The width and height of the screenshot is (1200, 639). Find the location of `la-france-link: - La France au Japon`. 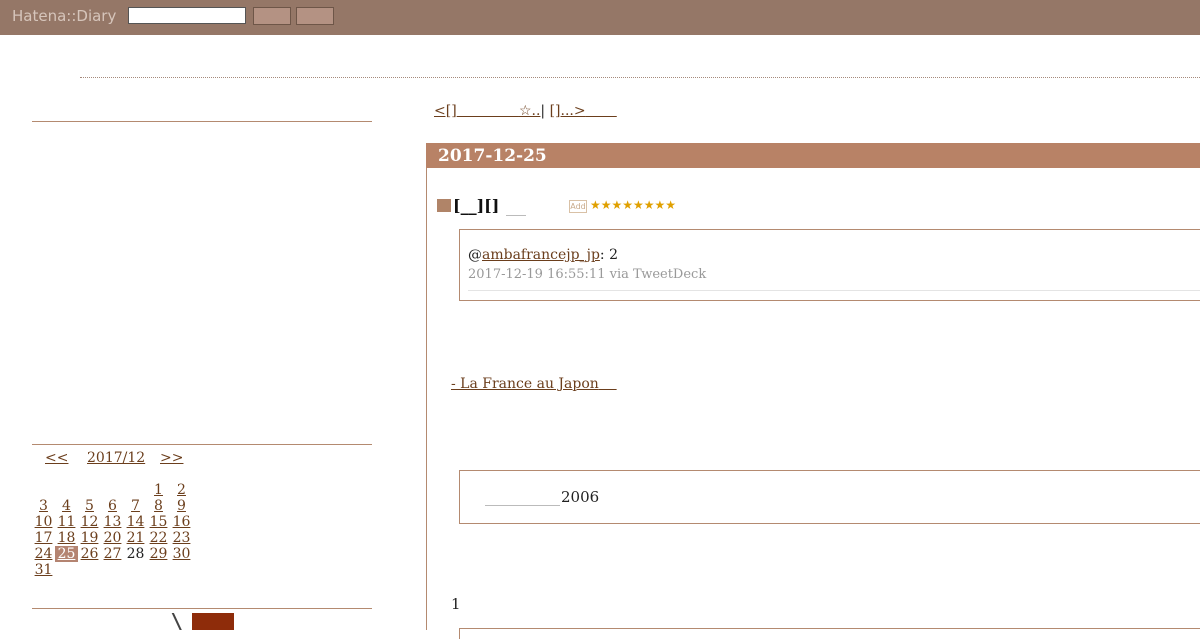

la-france-link: - La France au Japon is located at coordinates (534, 384).